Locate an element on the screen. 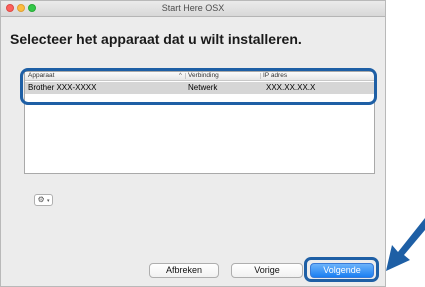 The width and height of the screenshot is (425, 287). next-button-highlight is located at coordinates (341, 269).